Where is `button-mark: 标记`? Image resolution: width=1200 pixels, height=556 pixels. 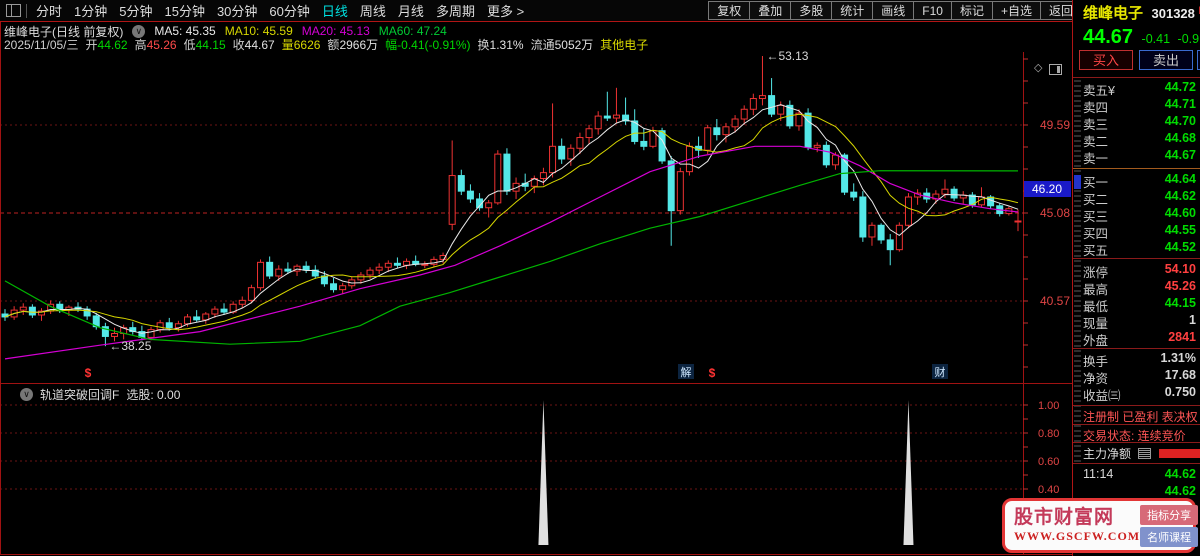
button-mark: 标记 is located at coordinates (971, 10).